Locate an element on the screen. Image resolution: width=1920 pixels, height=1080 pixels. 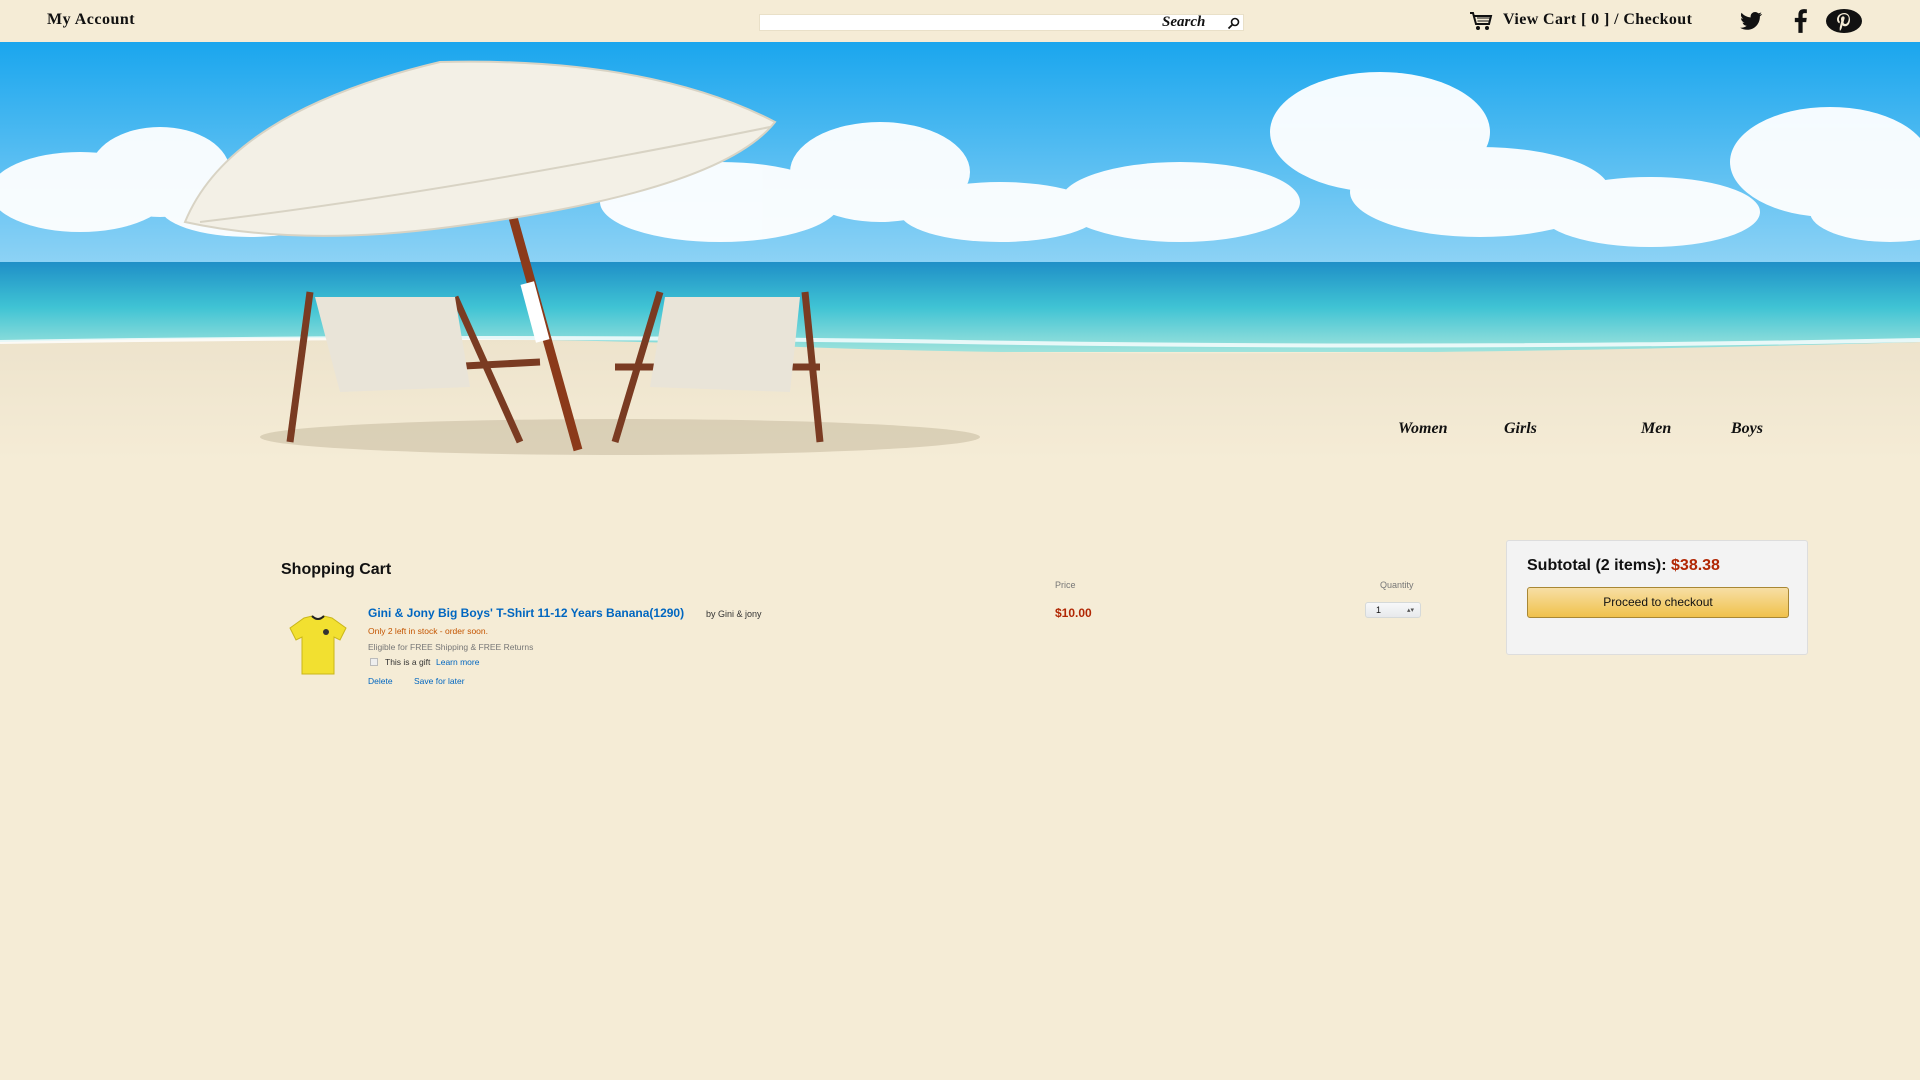
quantity-value: 1 is located at coordinates (1379, 610).